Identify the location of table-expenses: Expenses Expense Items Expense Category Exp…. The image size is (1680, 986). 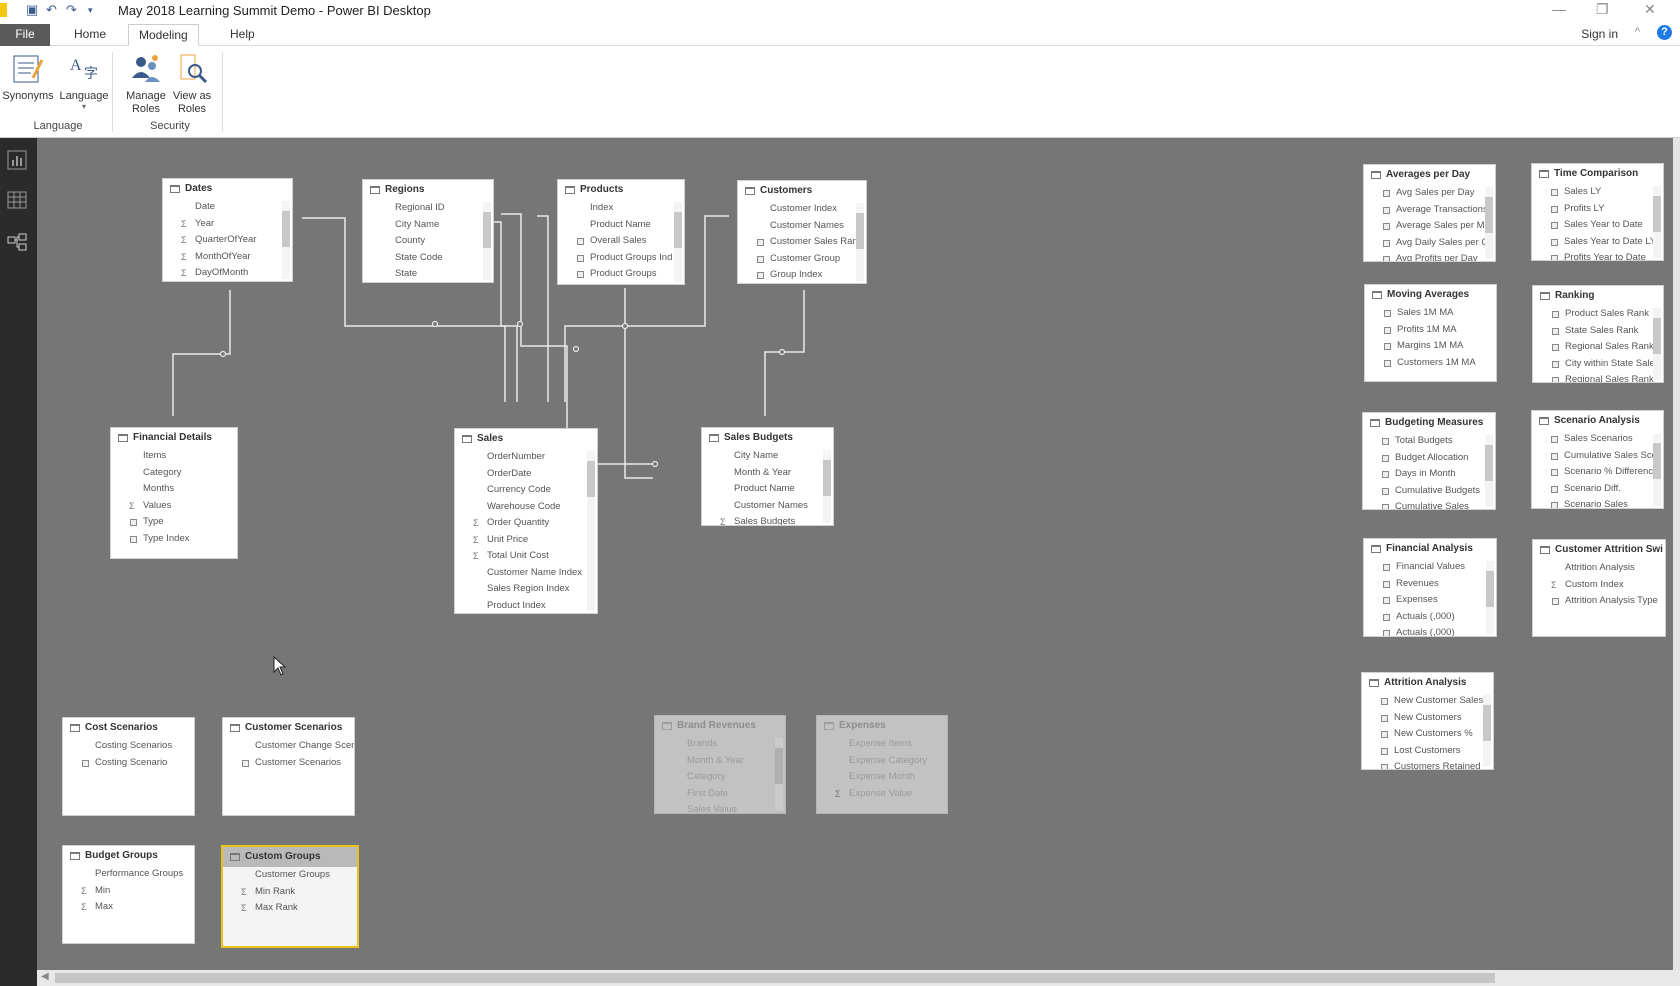
(882, 764).